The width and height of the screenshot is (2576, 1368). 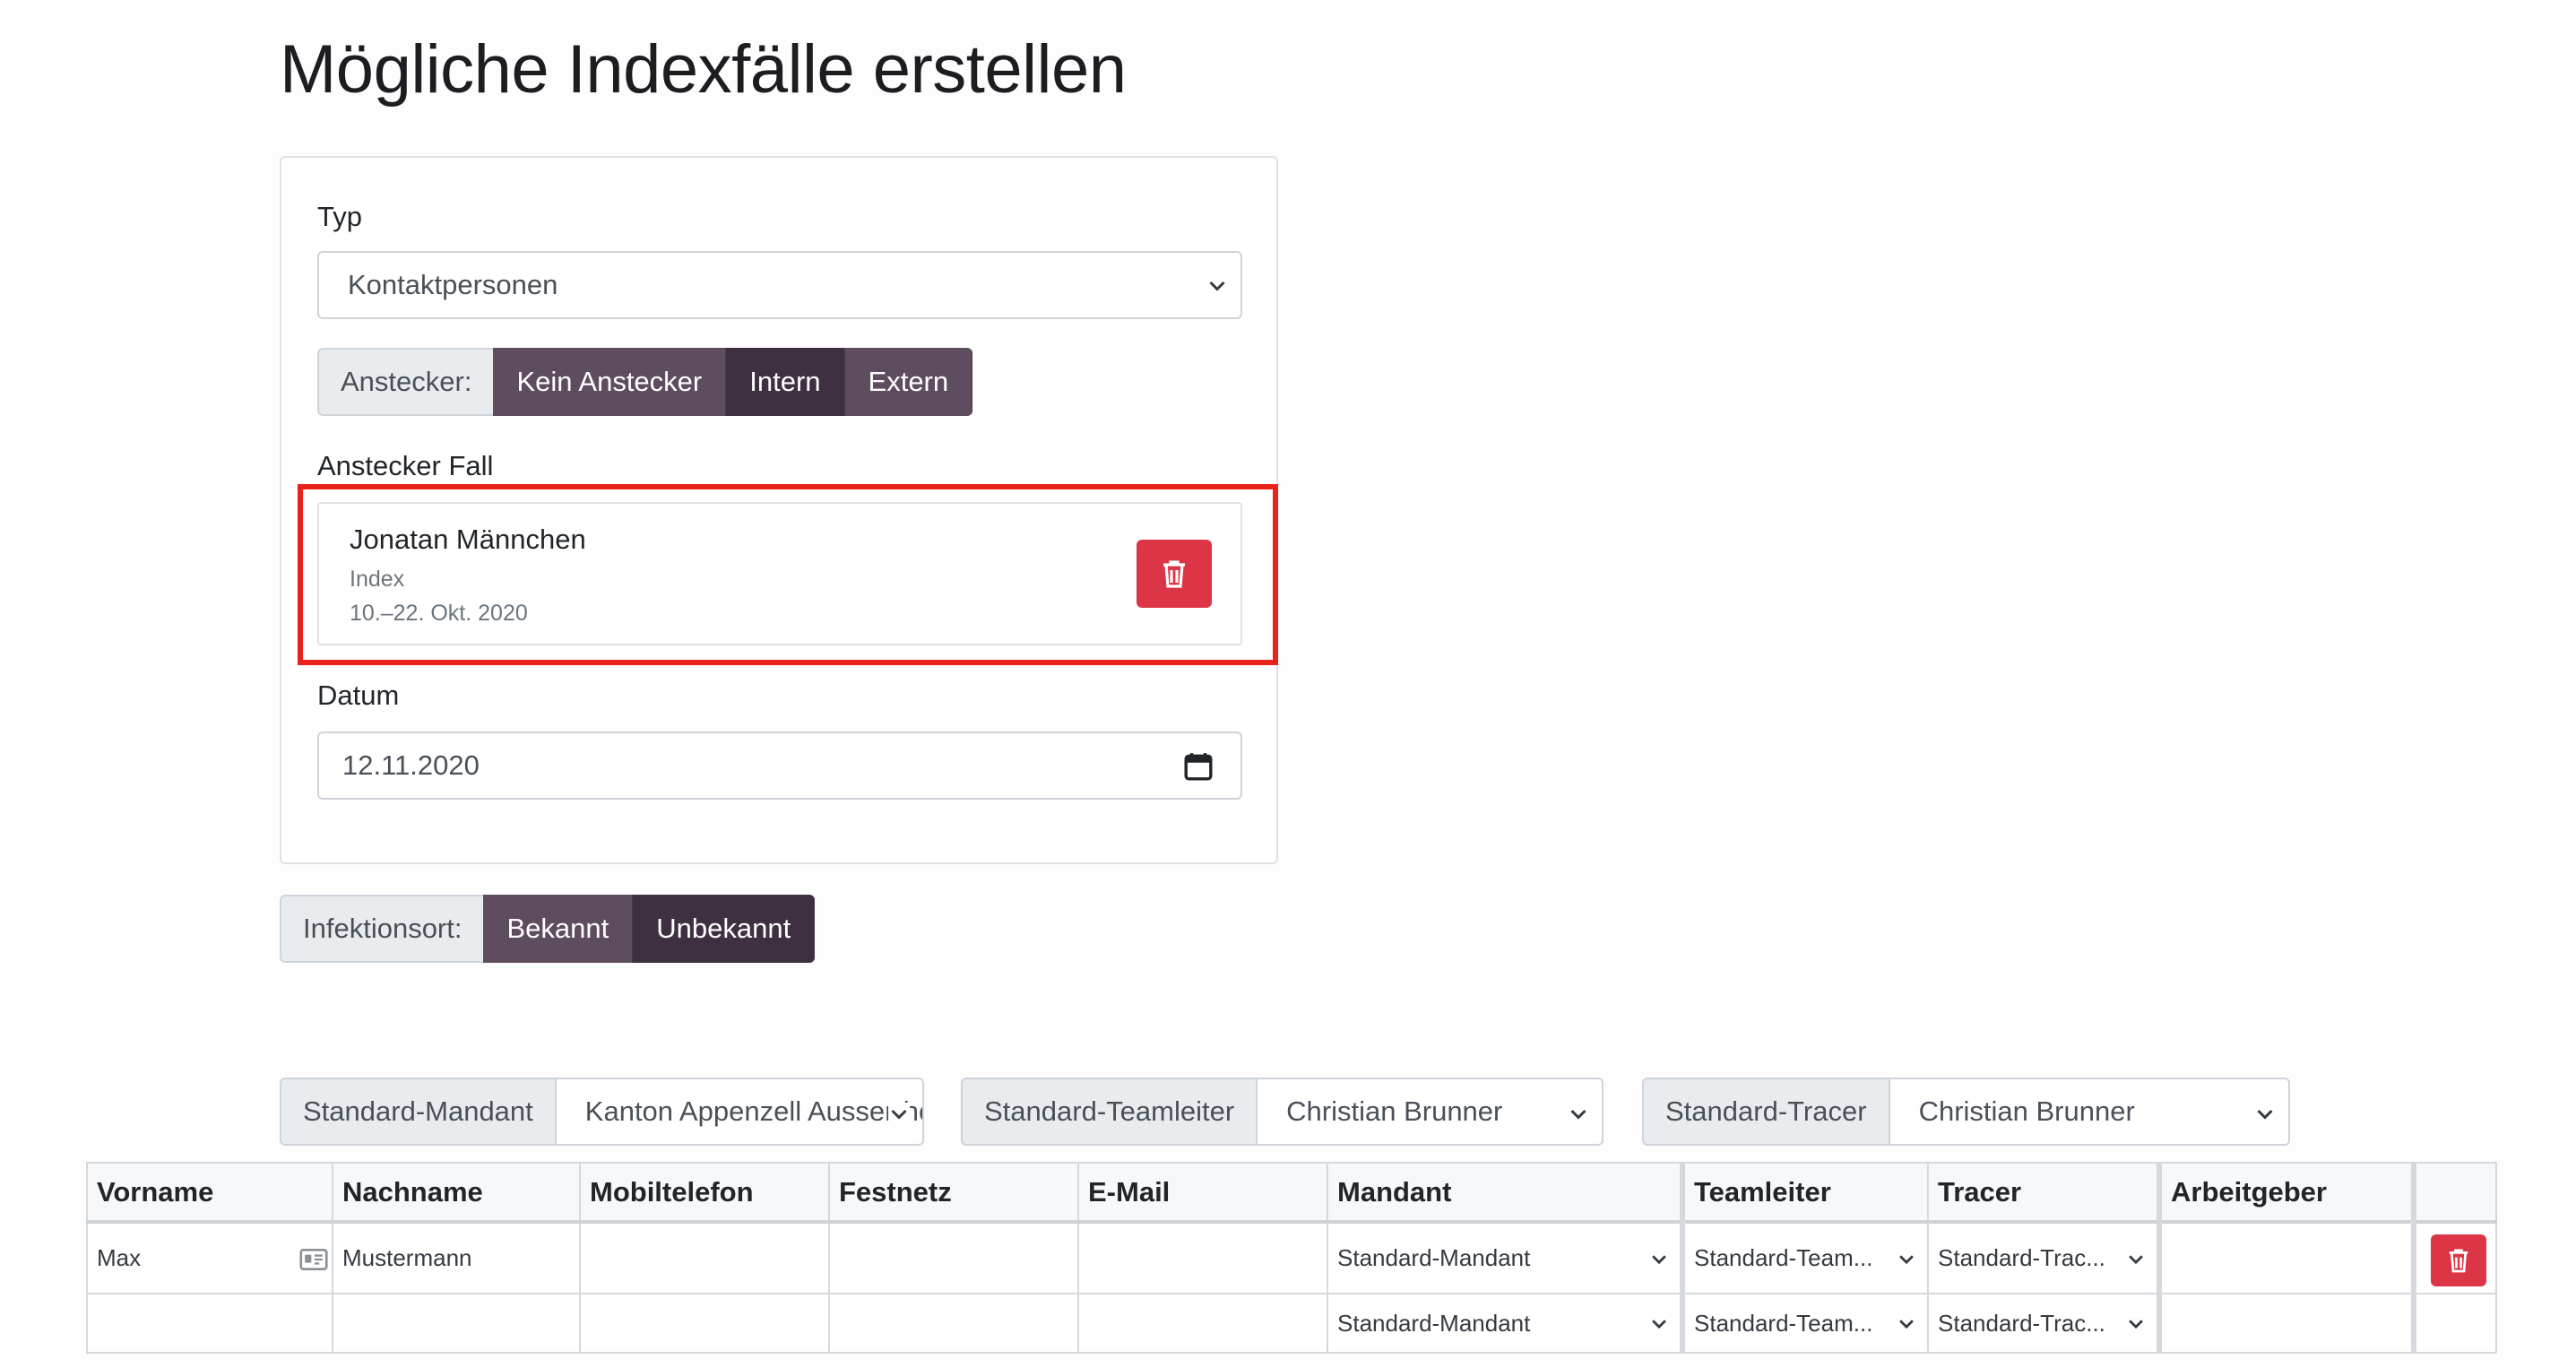 I want to click on cell-vorname-value: Max, so click(x=119, y=1257).